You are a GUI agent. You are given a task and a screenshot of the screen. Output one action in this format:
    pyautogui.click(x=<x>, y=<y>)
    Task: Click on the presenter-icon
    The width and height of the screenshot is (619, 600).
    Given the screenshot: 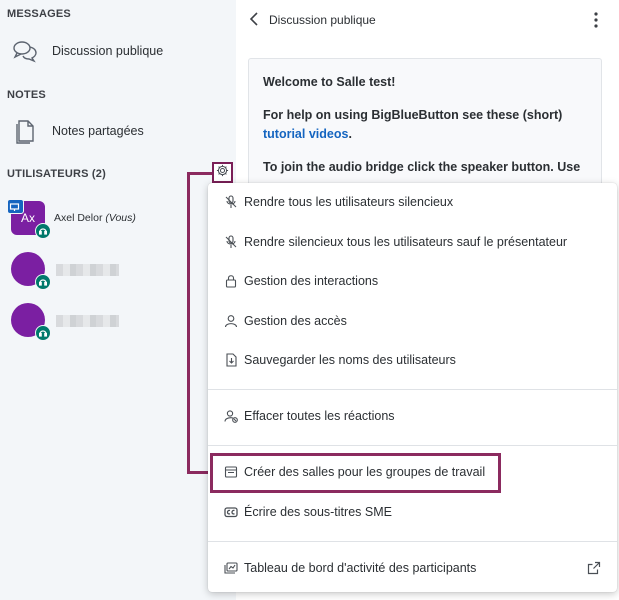 What is the action you would take?
    pyautogui.click(x=15, y=206)
    